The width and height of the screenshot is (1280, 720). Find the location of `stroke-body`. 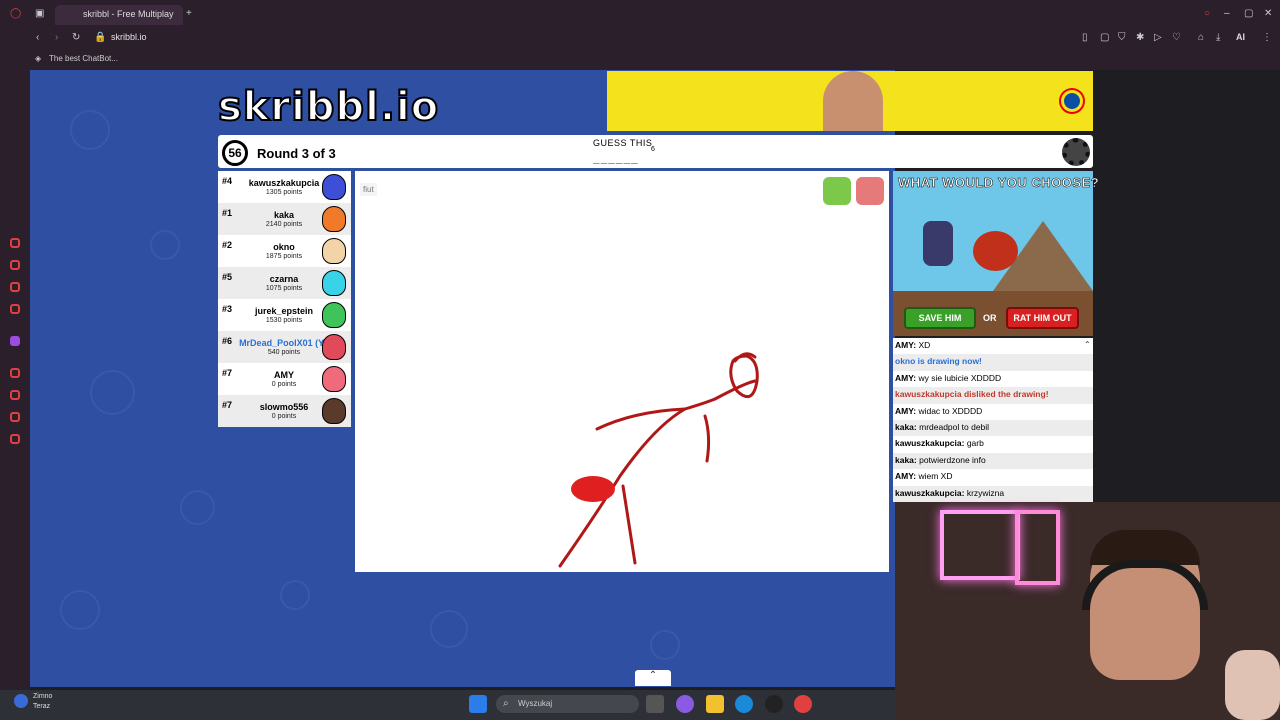

stroke-body is located at coordinates (652, 442).